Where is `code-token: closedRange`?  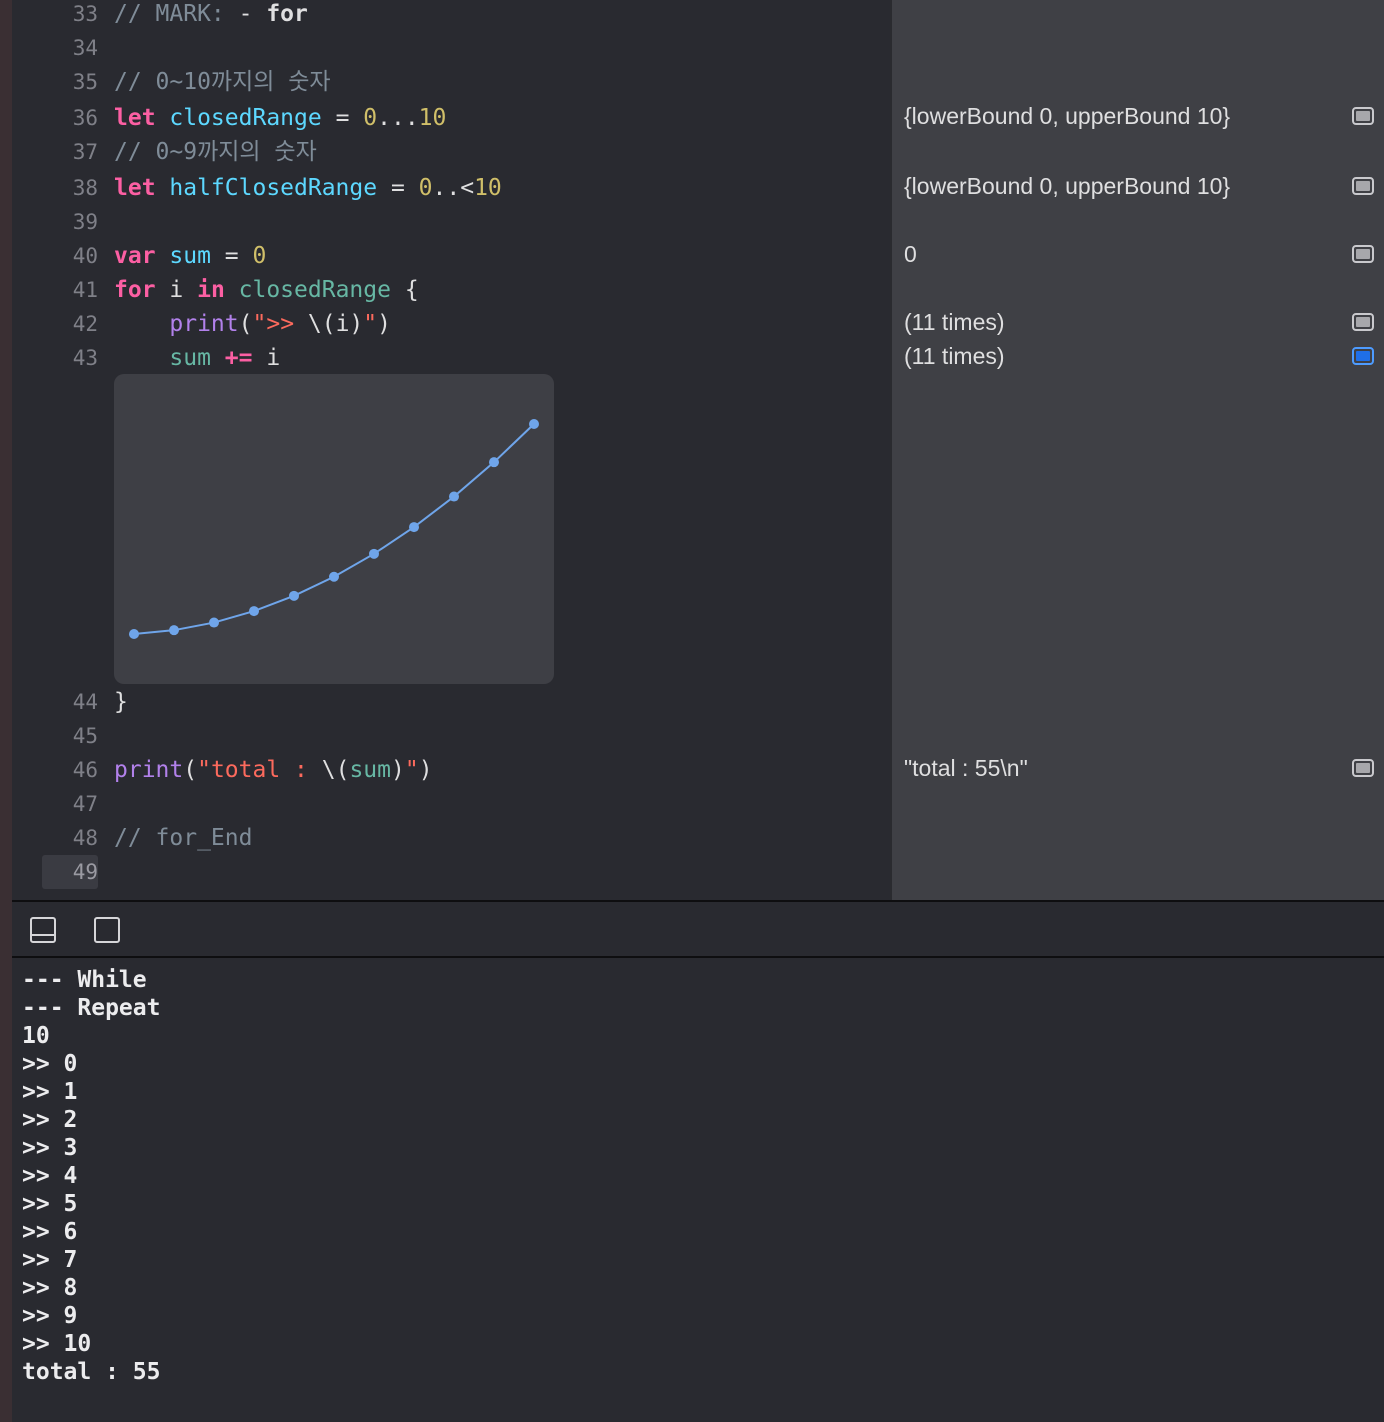 code-token: closedRange is located at coordinates (314, 290).